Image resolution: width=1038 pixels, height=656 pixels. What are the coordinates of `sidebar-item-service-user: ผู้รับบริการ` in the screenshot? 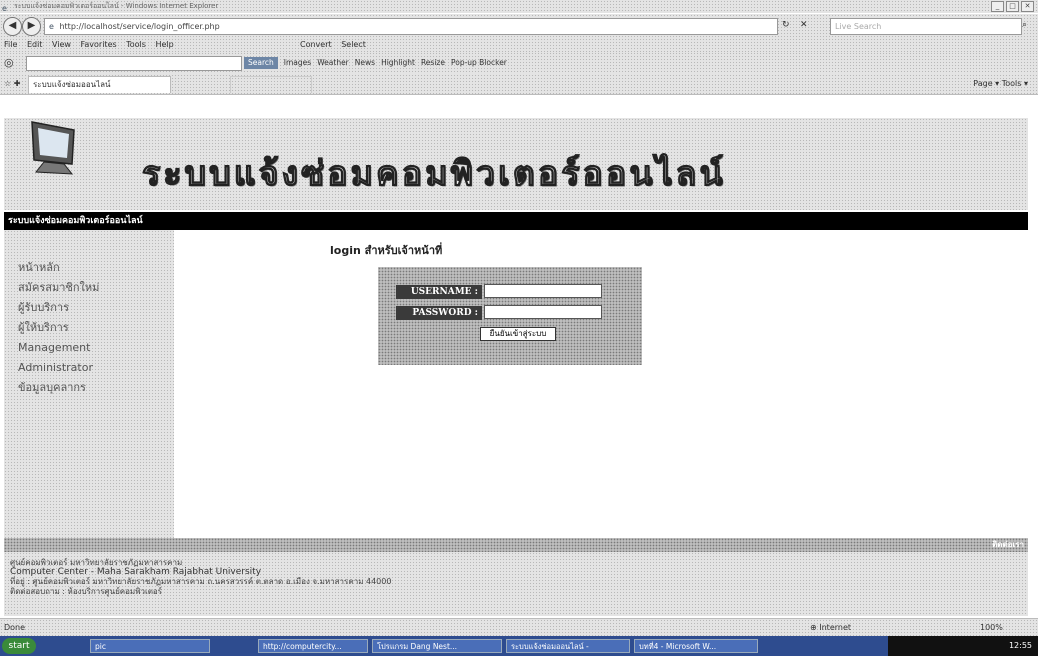 It's located at (96, 308).